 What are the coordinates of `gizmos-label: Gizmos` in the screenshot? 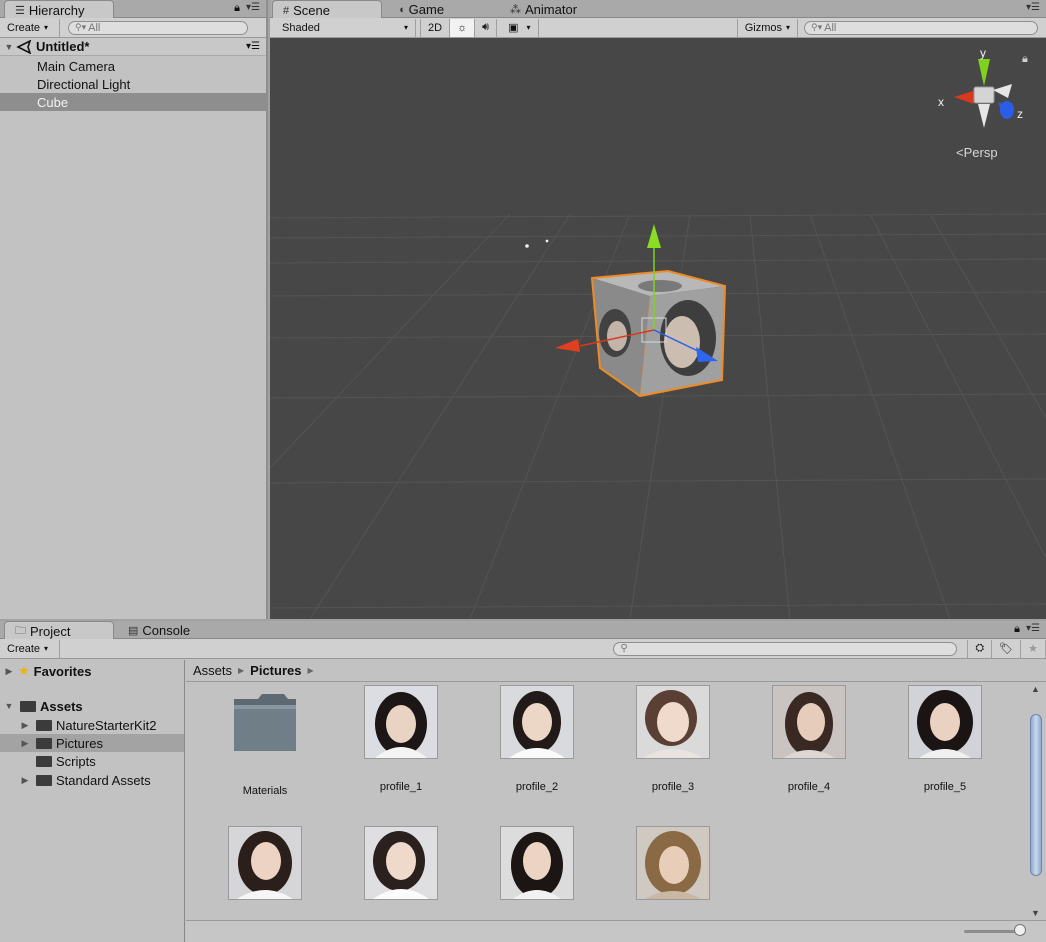 It's located at (763, 27).